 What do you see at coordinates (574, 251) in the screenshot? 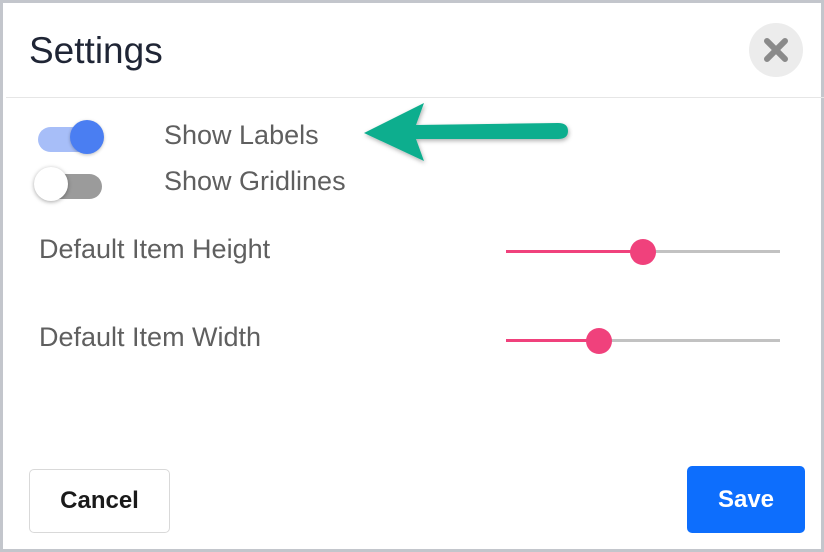
I see `slider-fill` at bounding box center [574, 251].